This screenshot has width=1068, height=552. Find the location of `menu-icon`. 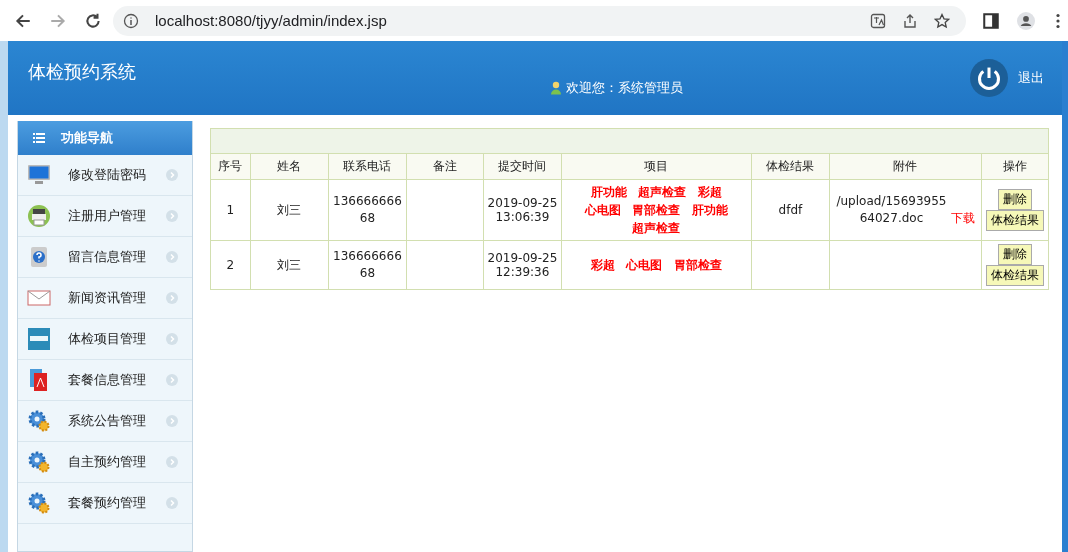

menu-icon is located at coordinates (1058, 20).